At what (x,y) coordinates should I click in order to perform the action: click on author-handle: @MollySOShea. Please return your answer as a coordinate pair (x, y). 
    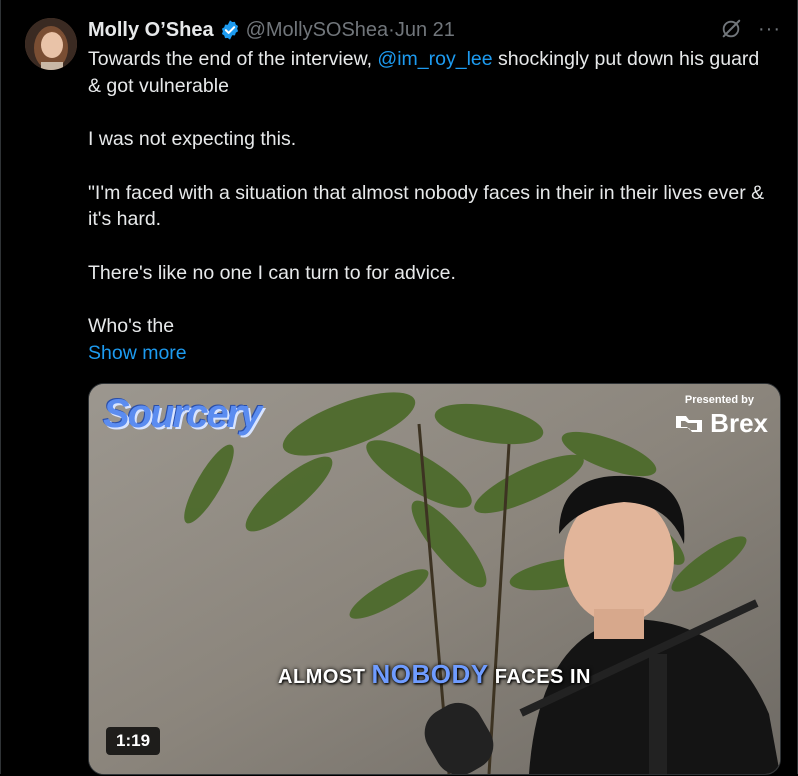
    Looking at the image, I should click on (317, 30).